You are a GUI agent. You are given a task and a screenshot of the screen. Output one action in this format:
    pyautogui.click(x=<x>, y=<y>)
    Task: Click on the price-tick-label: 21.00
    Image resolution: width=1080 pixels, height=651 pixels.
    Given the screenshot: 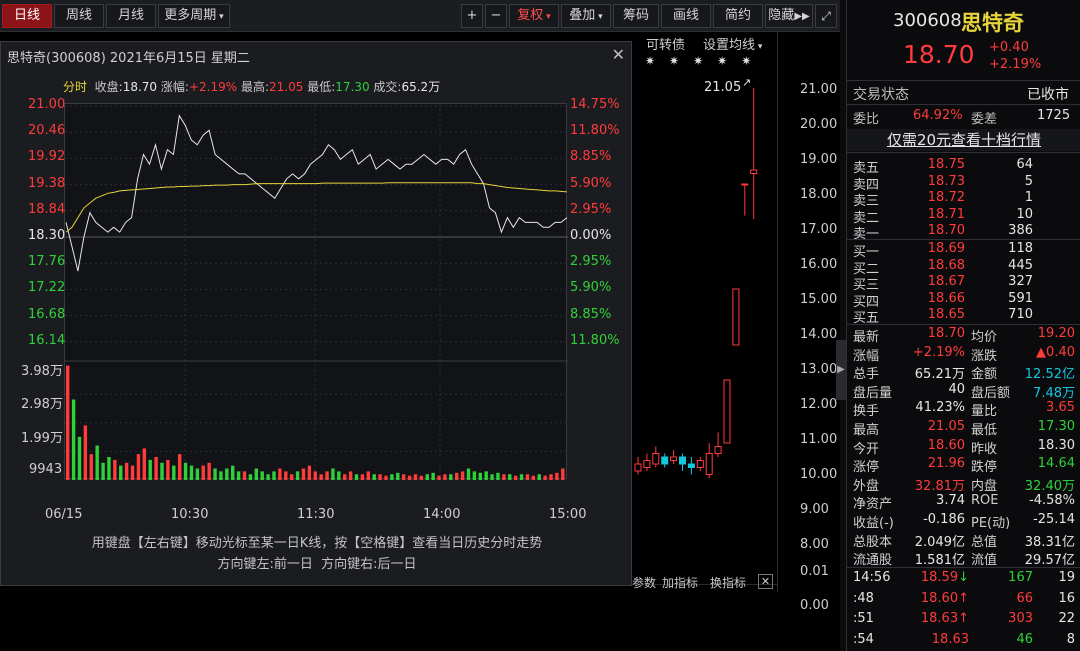 What is the action you would take?
    pyautogui.click(x=47, y=104)
    